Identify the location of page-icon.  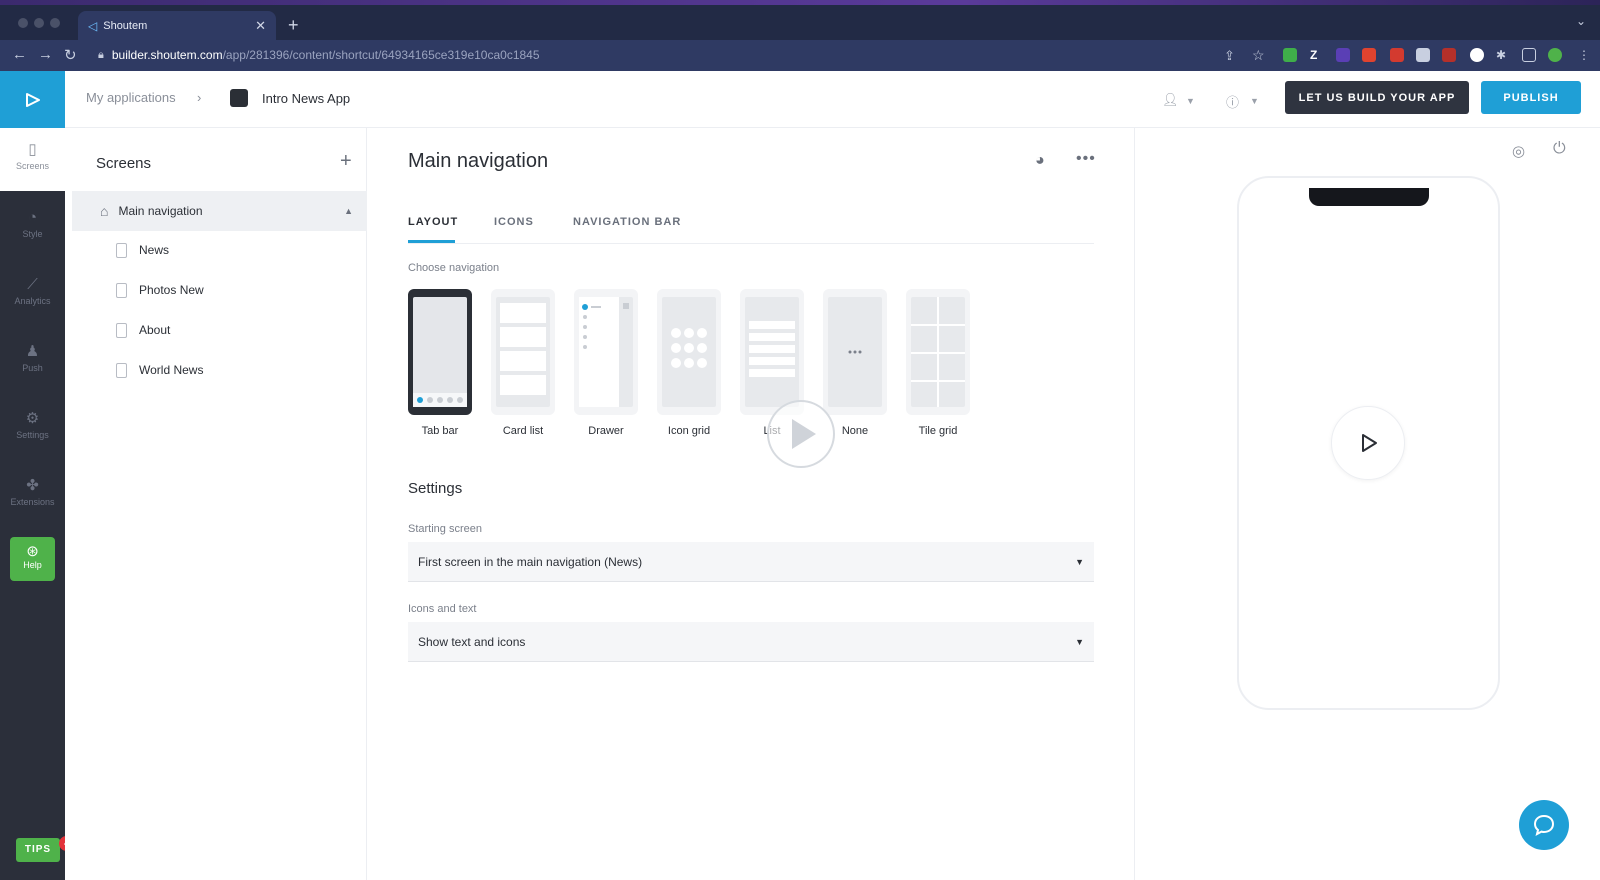
(121, 290).